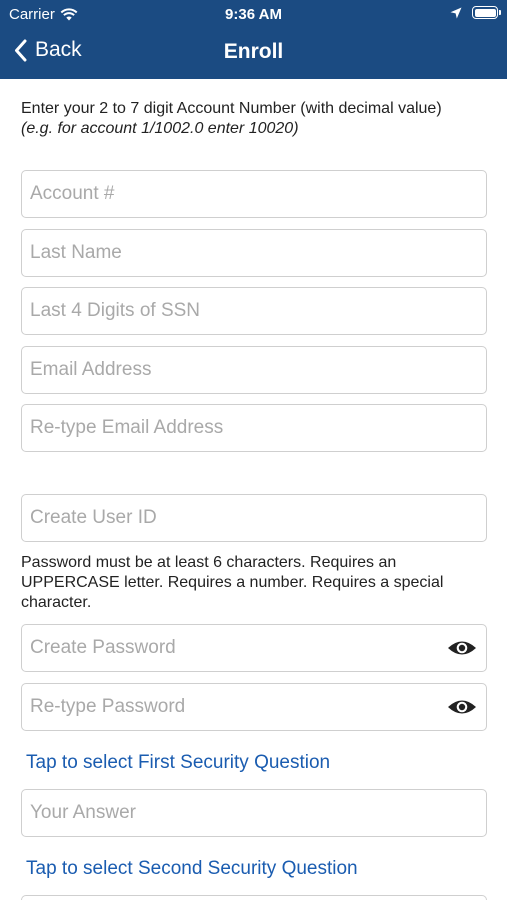  I want to click on confirm-email-field, so click(254, 428).